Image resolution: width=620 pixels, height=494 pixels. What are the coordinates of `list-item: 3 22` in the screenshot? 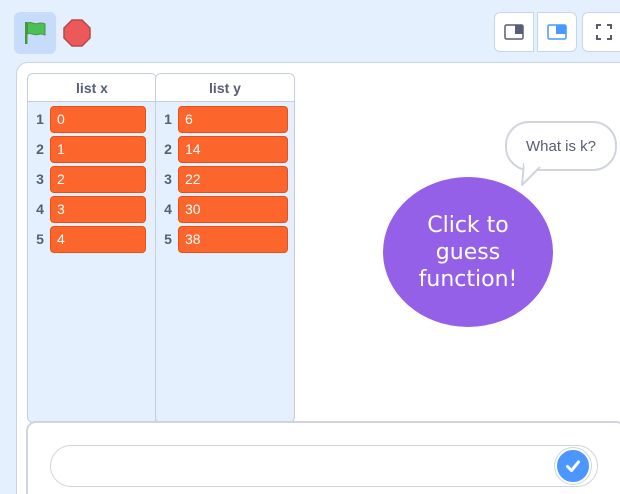 It's located at (225, 179).